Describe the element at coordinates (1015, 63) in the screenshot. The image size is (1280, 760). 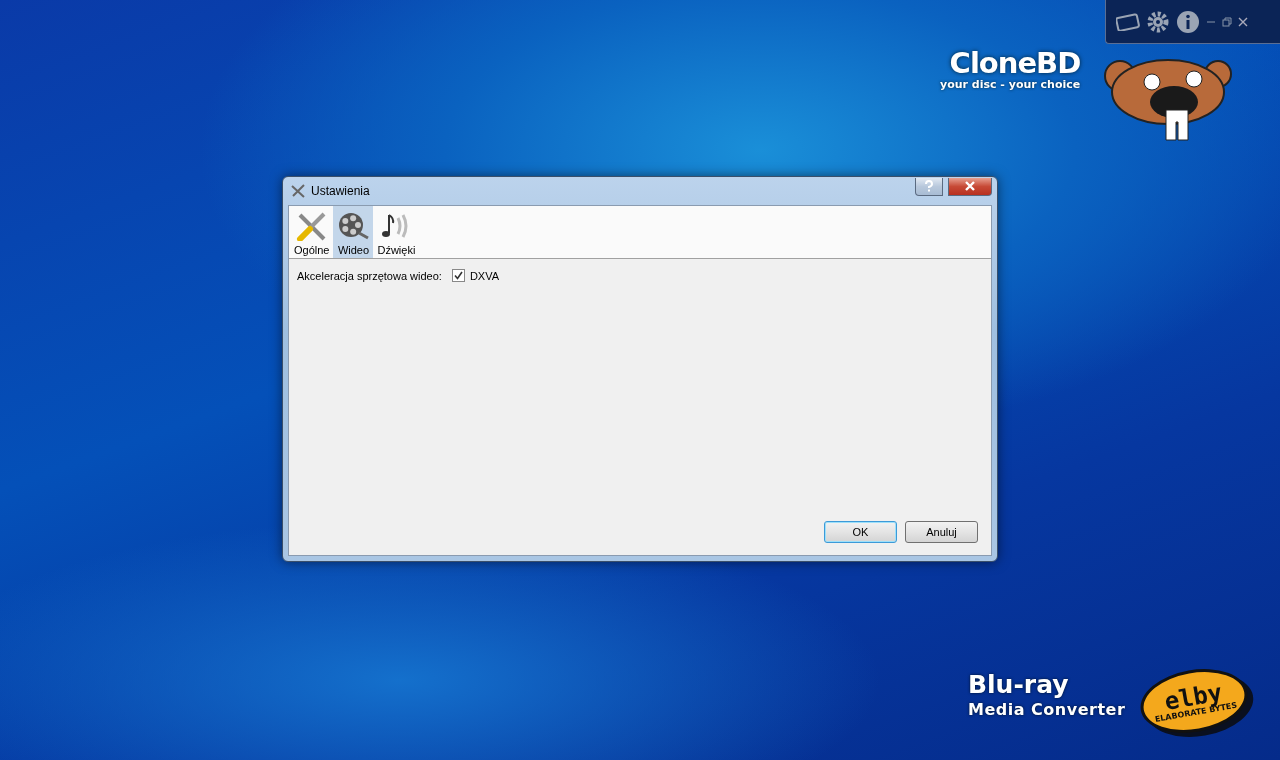
I see `brand-name: CloneBD` at that location.